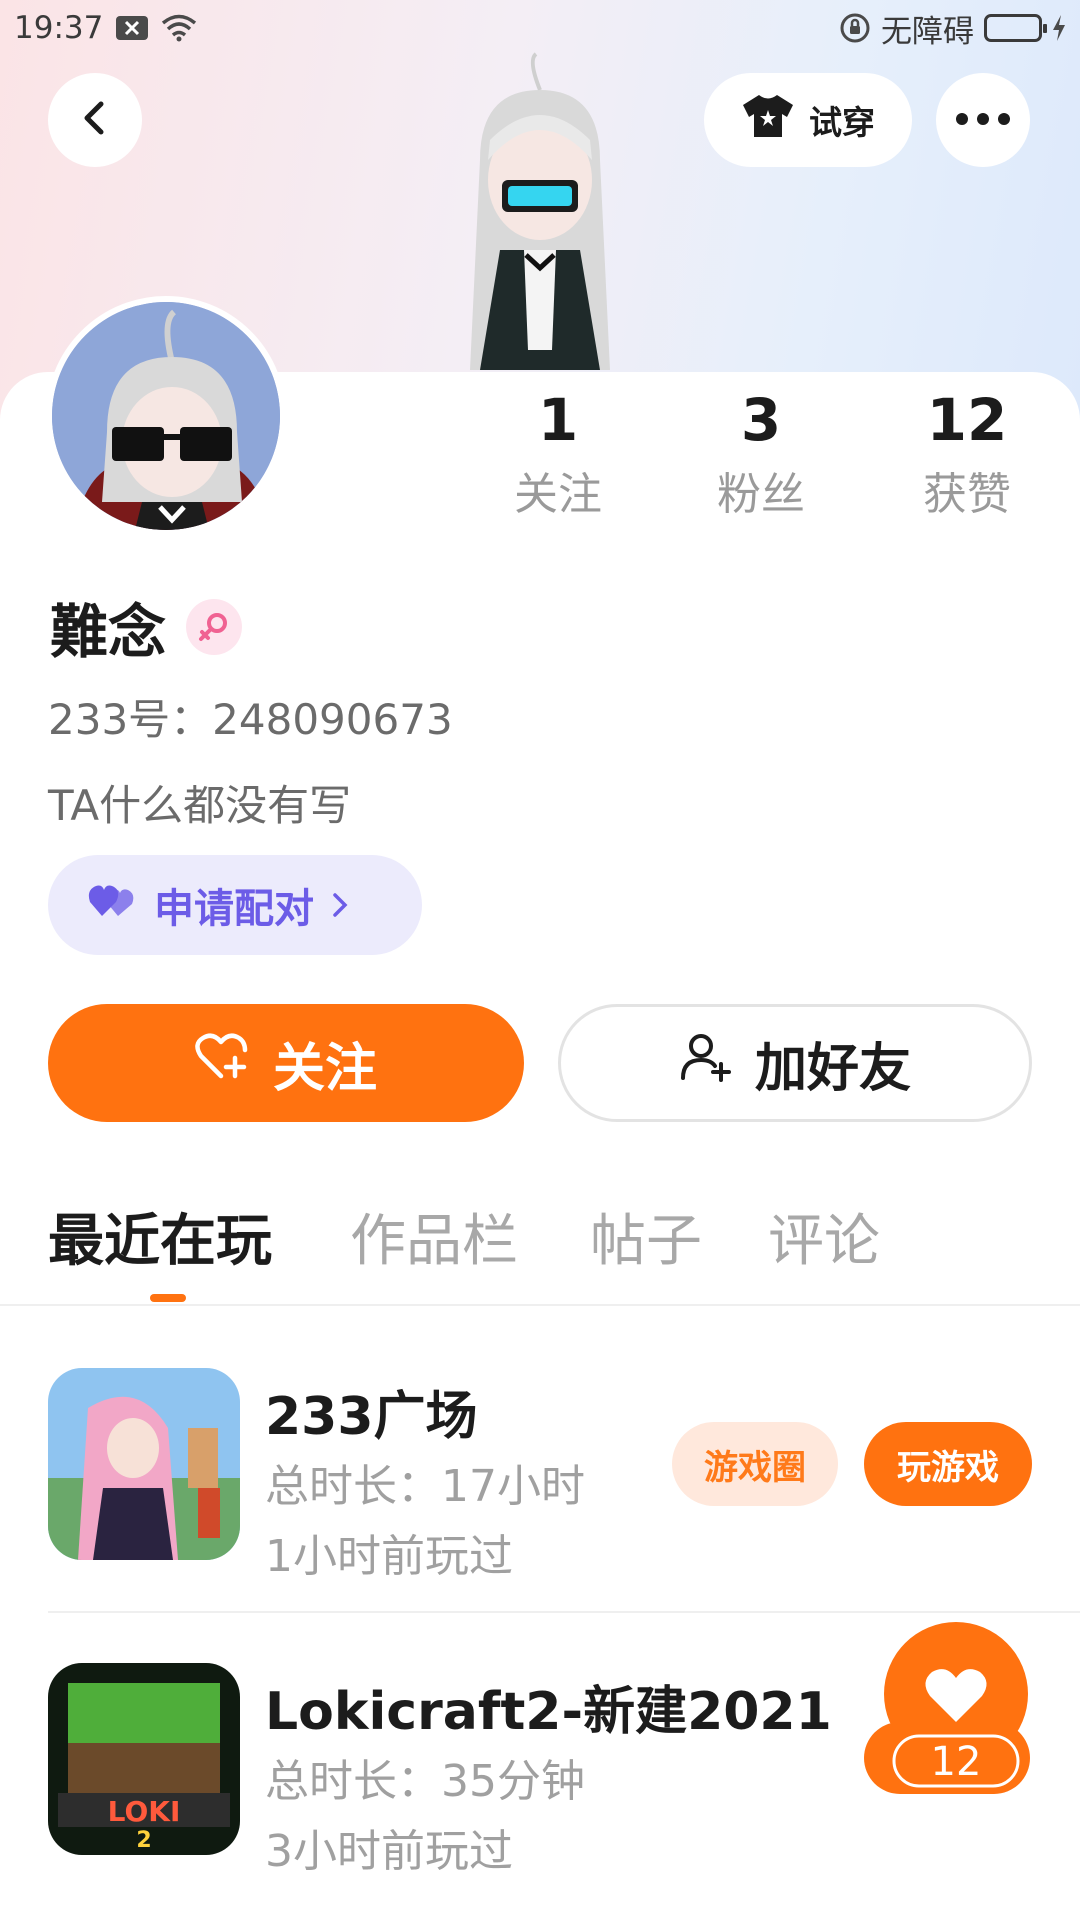 The width and height of the screenshot is (1080, 1920). Describe the element at coordinates (540, 1305) in the screenshot. I see `tabs-divider` at that location.